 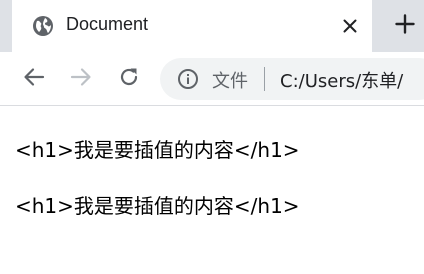 I want to click on security-label: 文件, so click(x=230, y=81).